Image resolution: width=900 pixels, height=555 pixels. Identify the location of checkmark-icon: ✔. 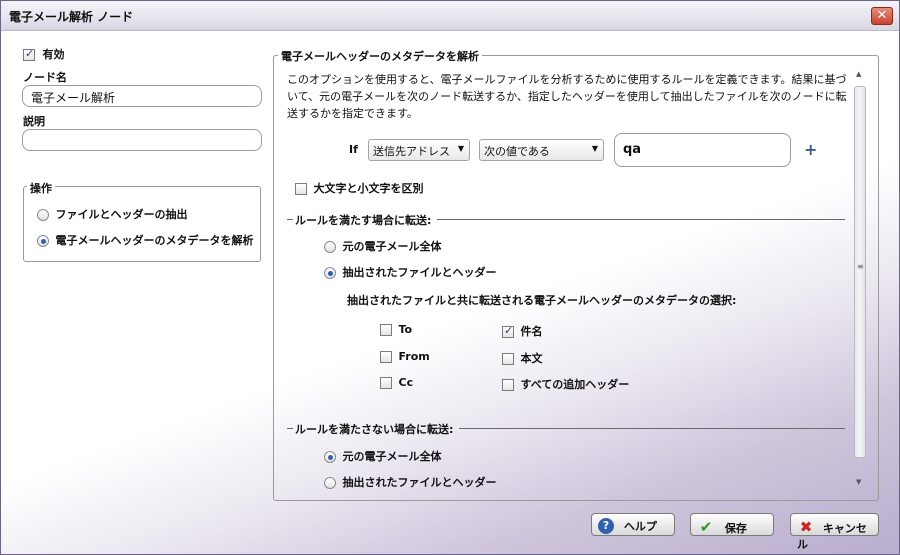
(706, 527).